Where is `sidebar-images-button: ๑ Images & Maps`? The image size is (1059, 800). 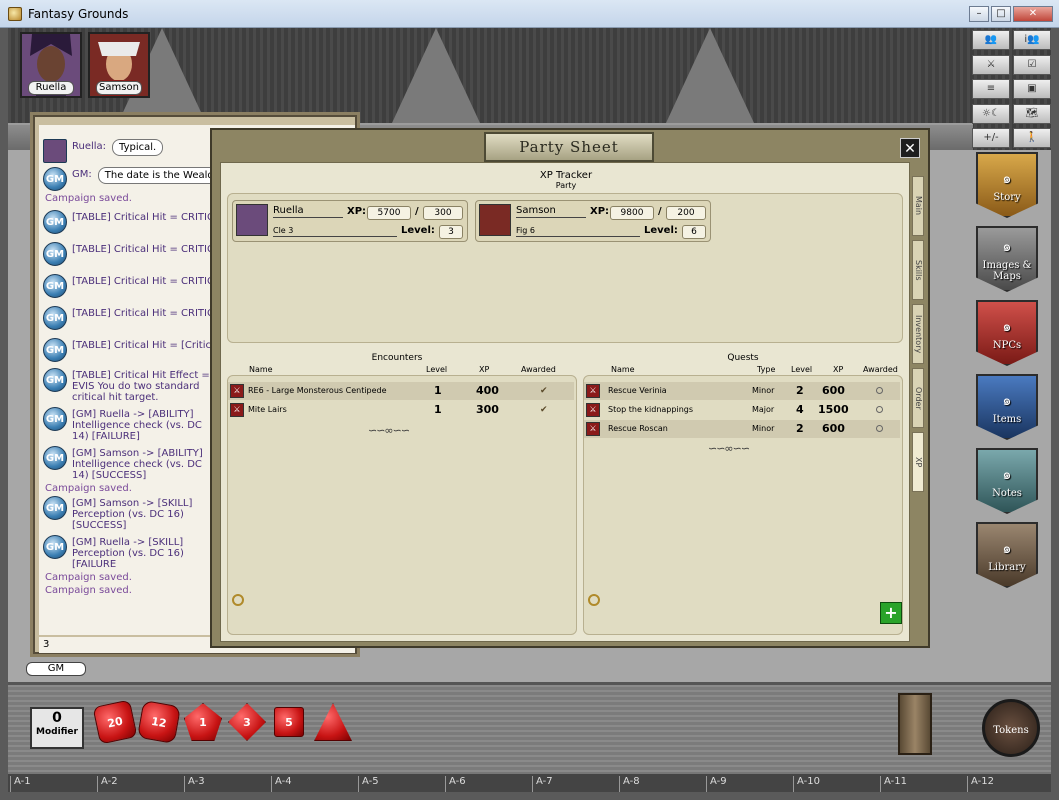
sidebar-images-button: ๑ Images & Maps is located at coordinates (1007, 259).